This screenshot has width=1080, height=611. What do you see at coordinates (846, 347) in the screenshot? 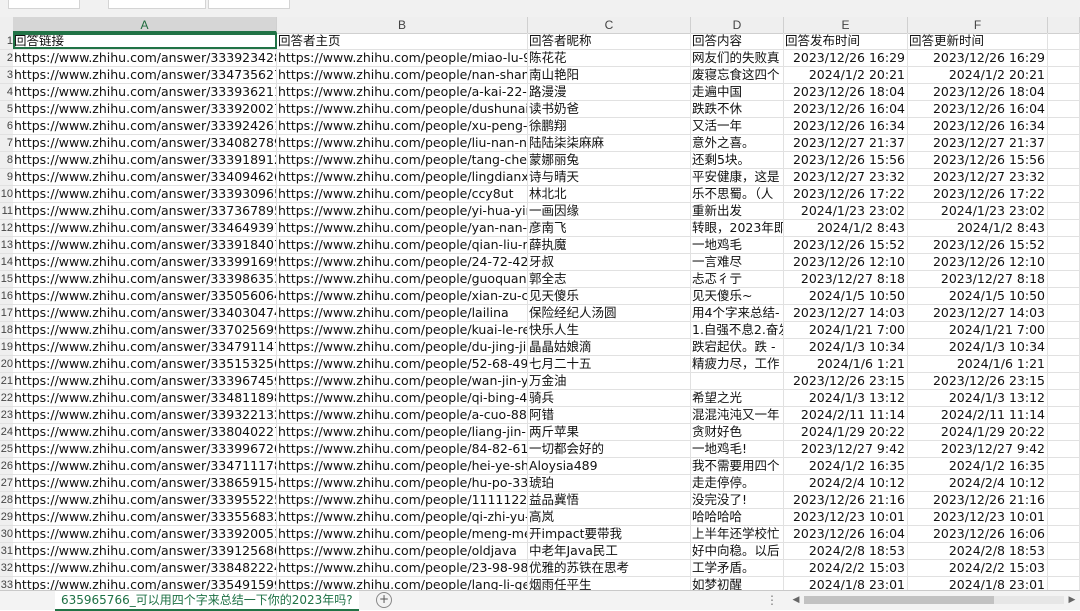
I see `cell-e: 2024/1/3 10:34` at bounding box center [846, 347].